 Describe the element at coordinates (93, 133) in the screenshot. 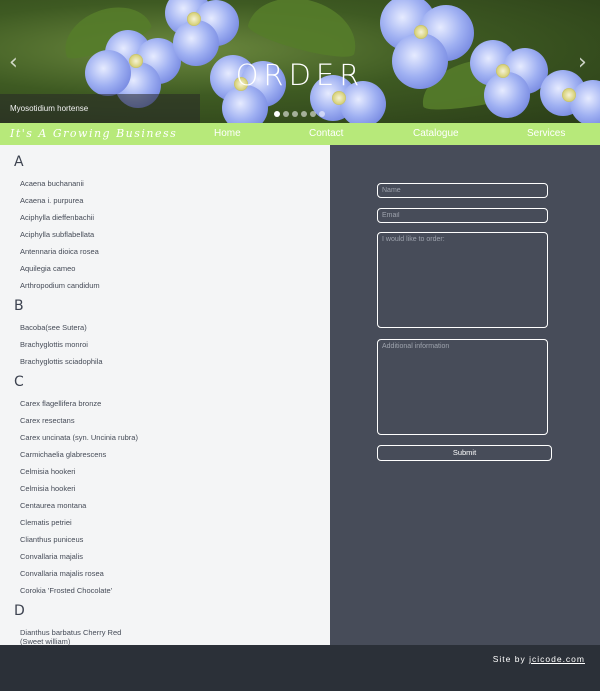

I see `site-logo: It's A Growing Business` at that location.